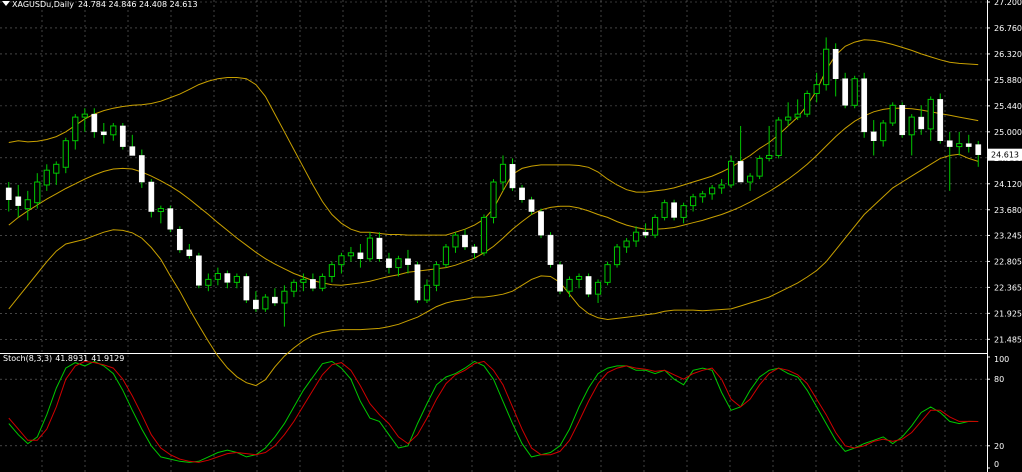  Describe the element at coordinates (996, 464) in the screenshot. I see `osc-tick-label: 0` at that location.